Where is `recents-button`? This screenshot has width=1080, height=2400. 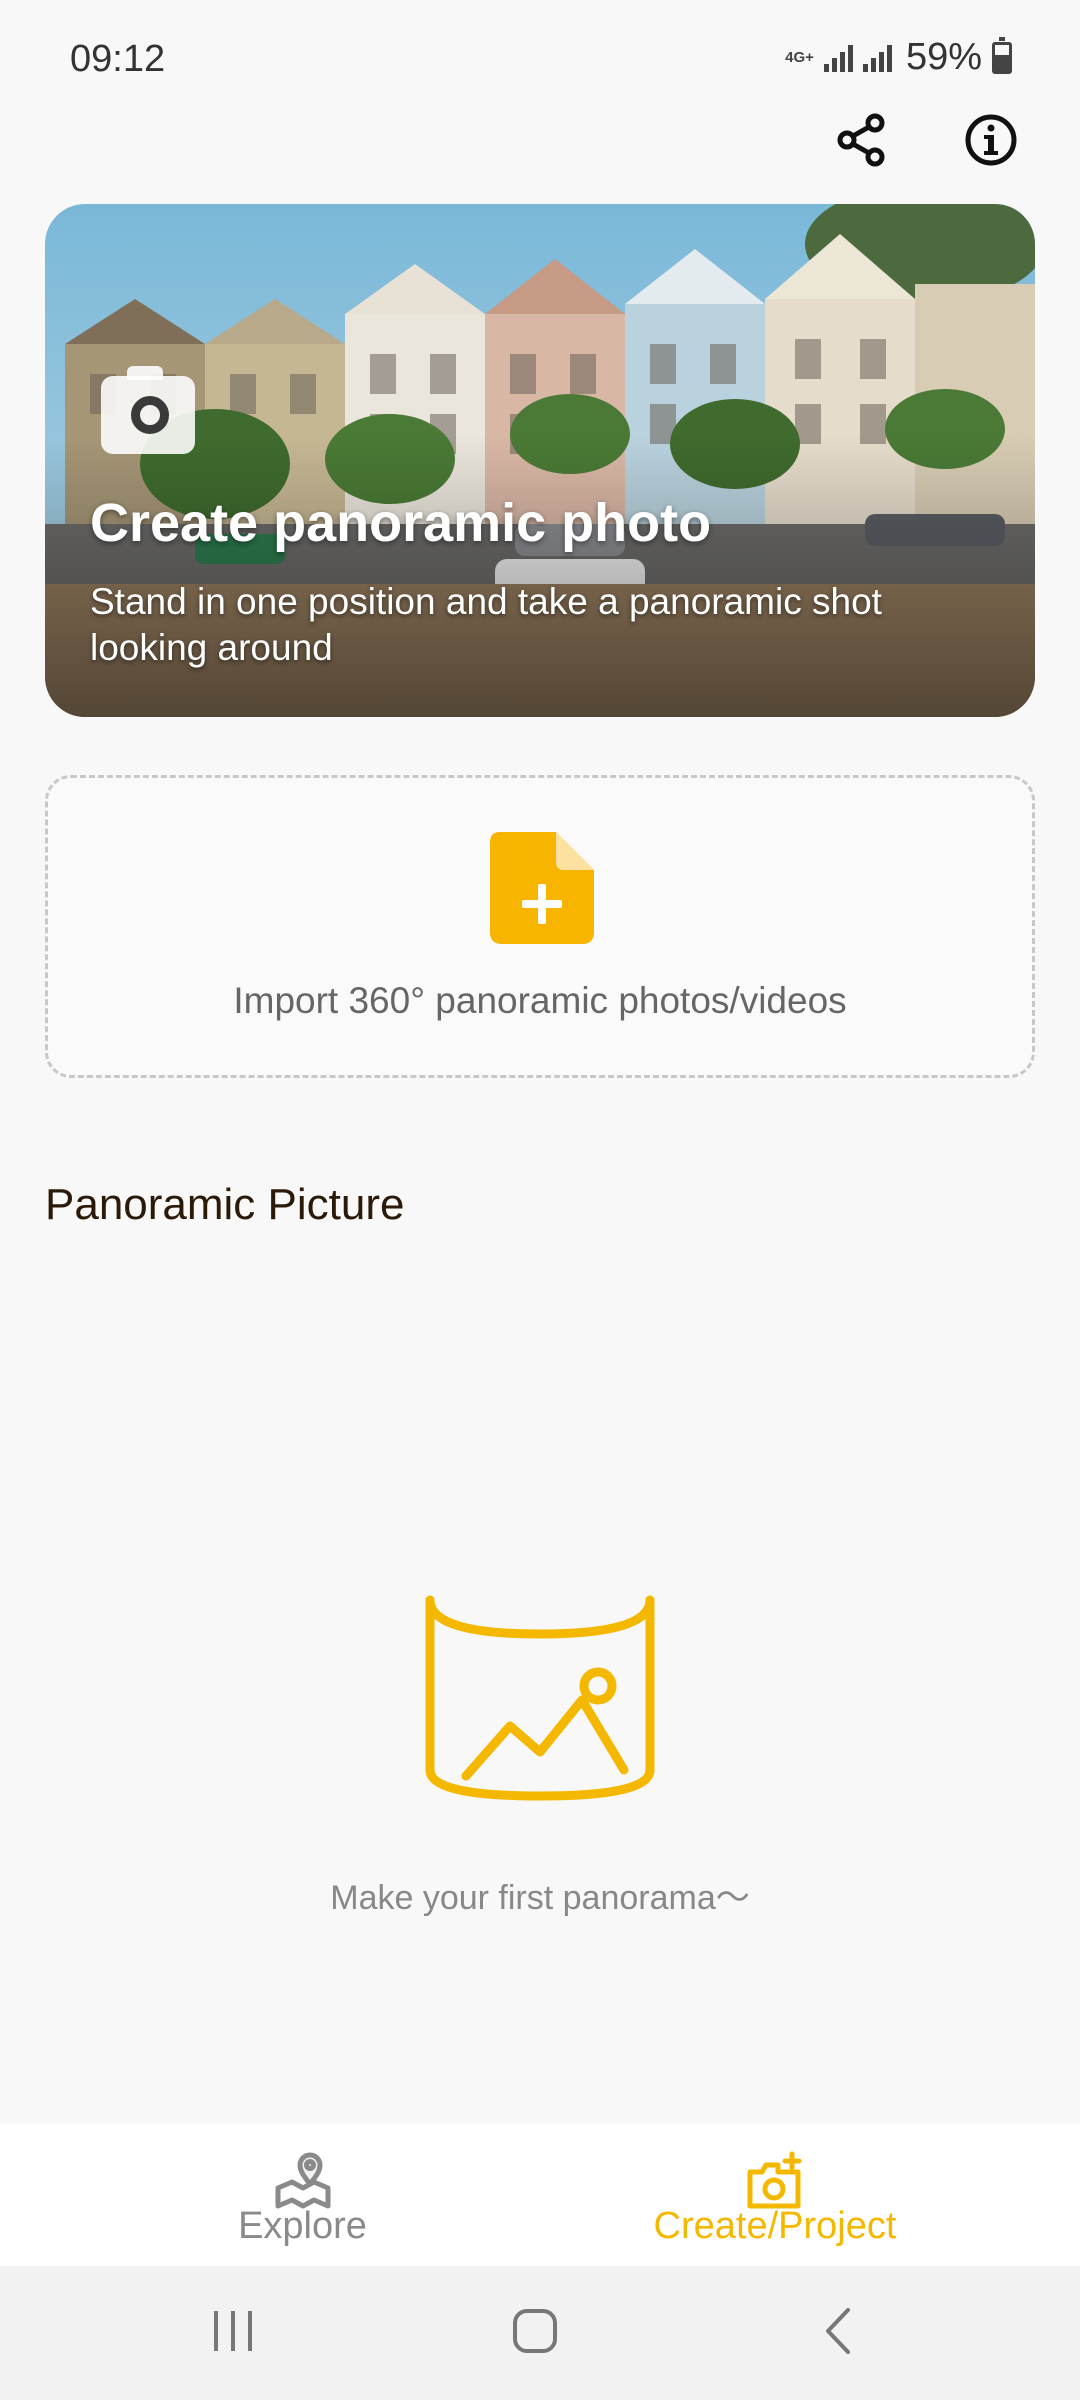
recents-button is located at coordinates (233, 2331).